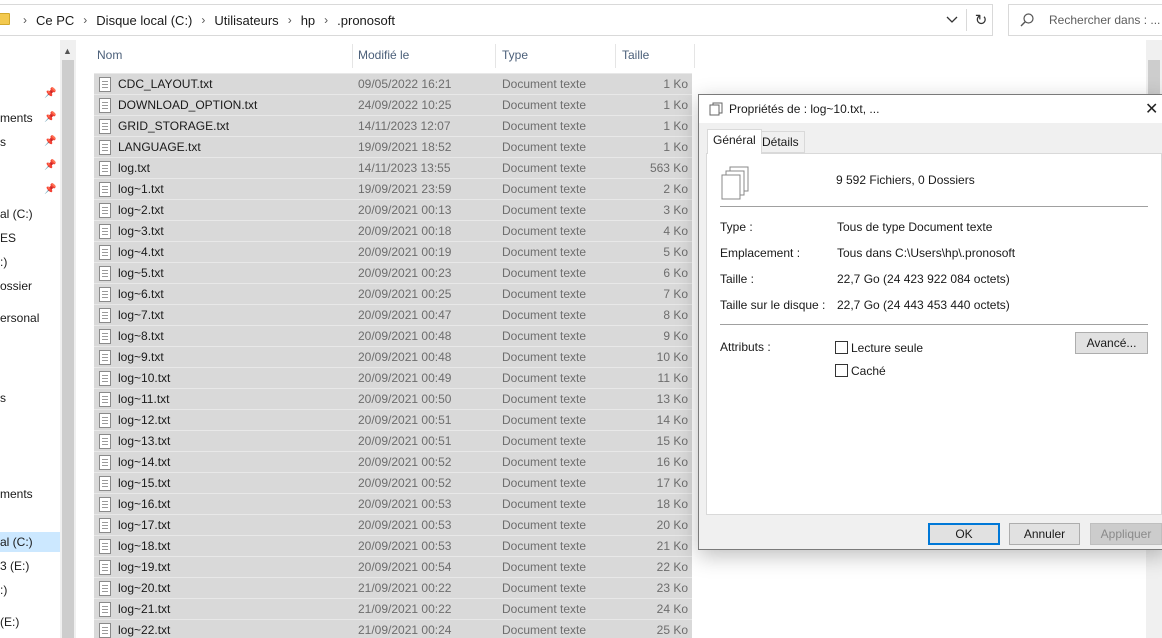 Image resolution: width=1162 pixels, height=638 pixels. What do you see at coordinates (841, 370) in the screenshot?
I see `hidden-checkbox` at bounding box center [841, 370].